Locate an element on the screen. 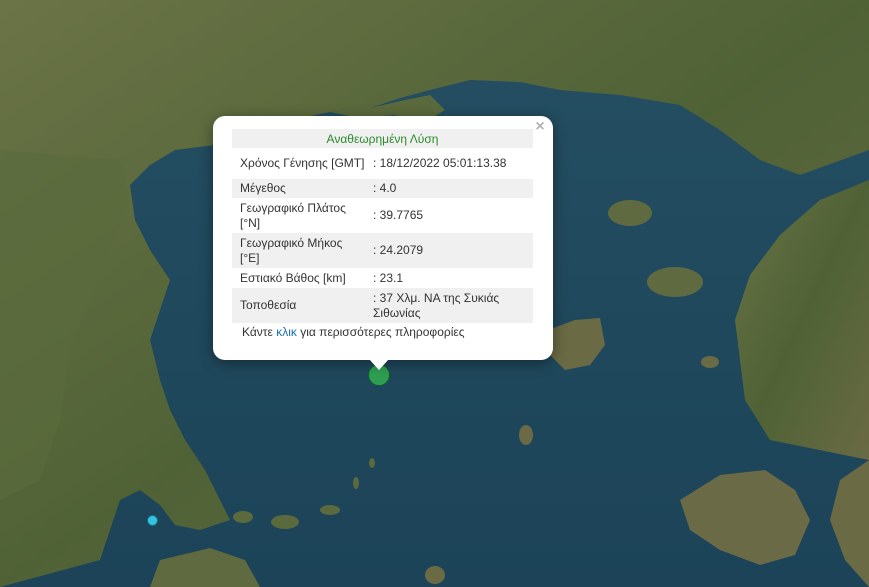 This screenshot has width=869, height=587. close-icon: × is located at coordinates (540, 127).